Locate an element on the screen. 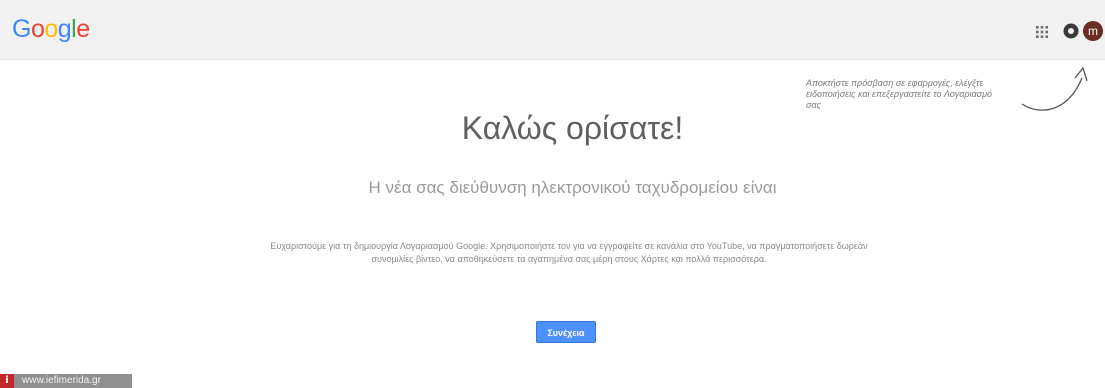  logo-letter: G is located at coordinates (21, 29).